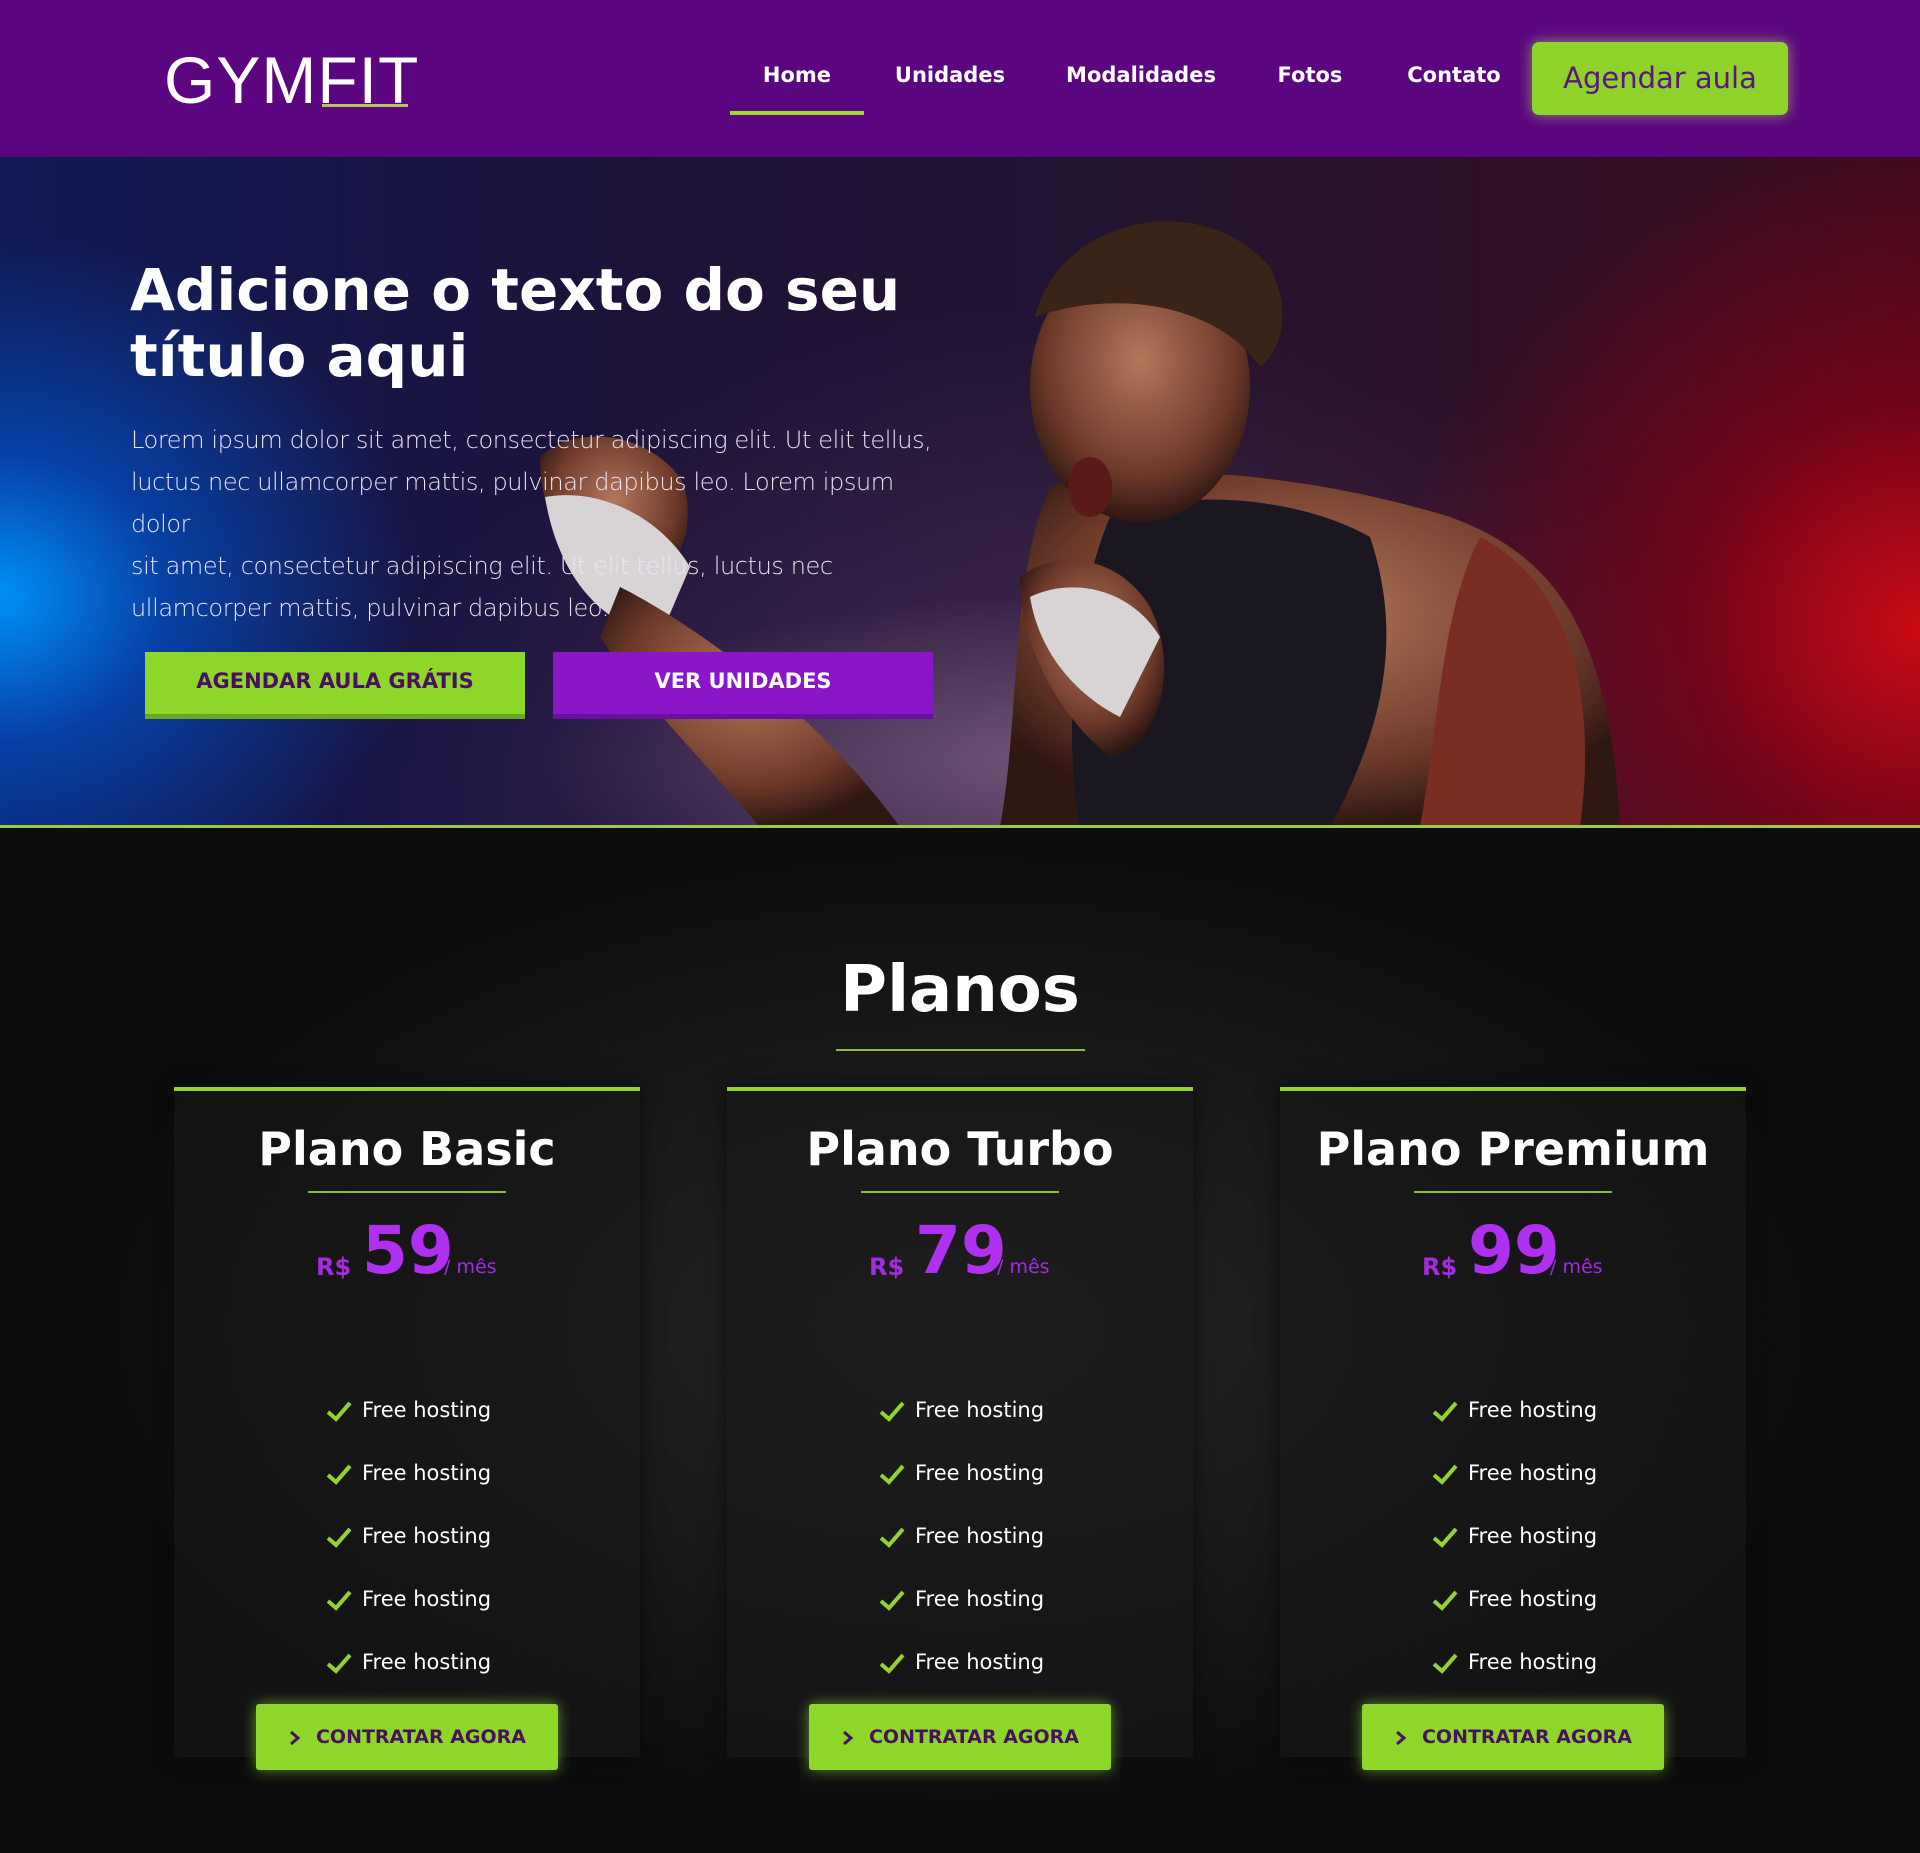  Describe the element at coordinates (797, 113) in the screenshot. I see `nav-active-indicator` at that location.